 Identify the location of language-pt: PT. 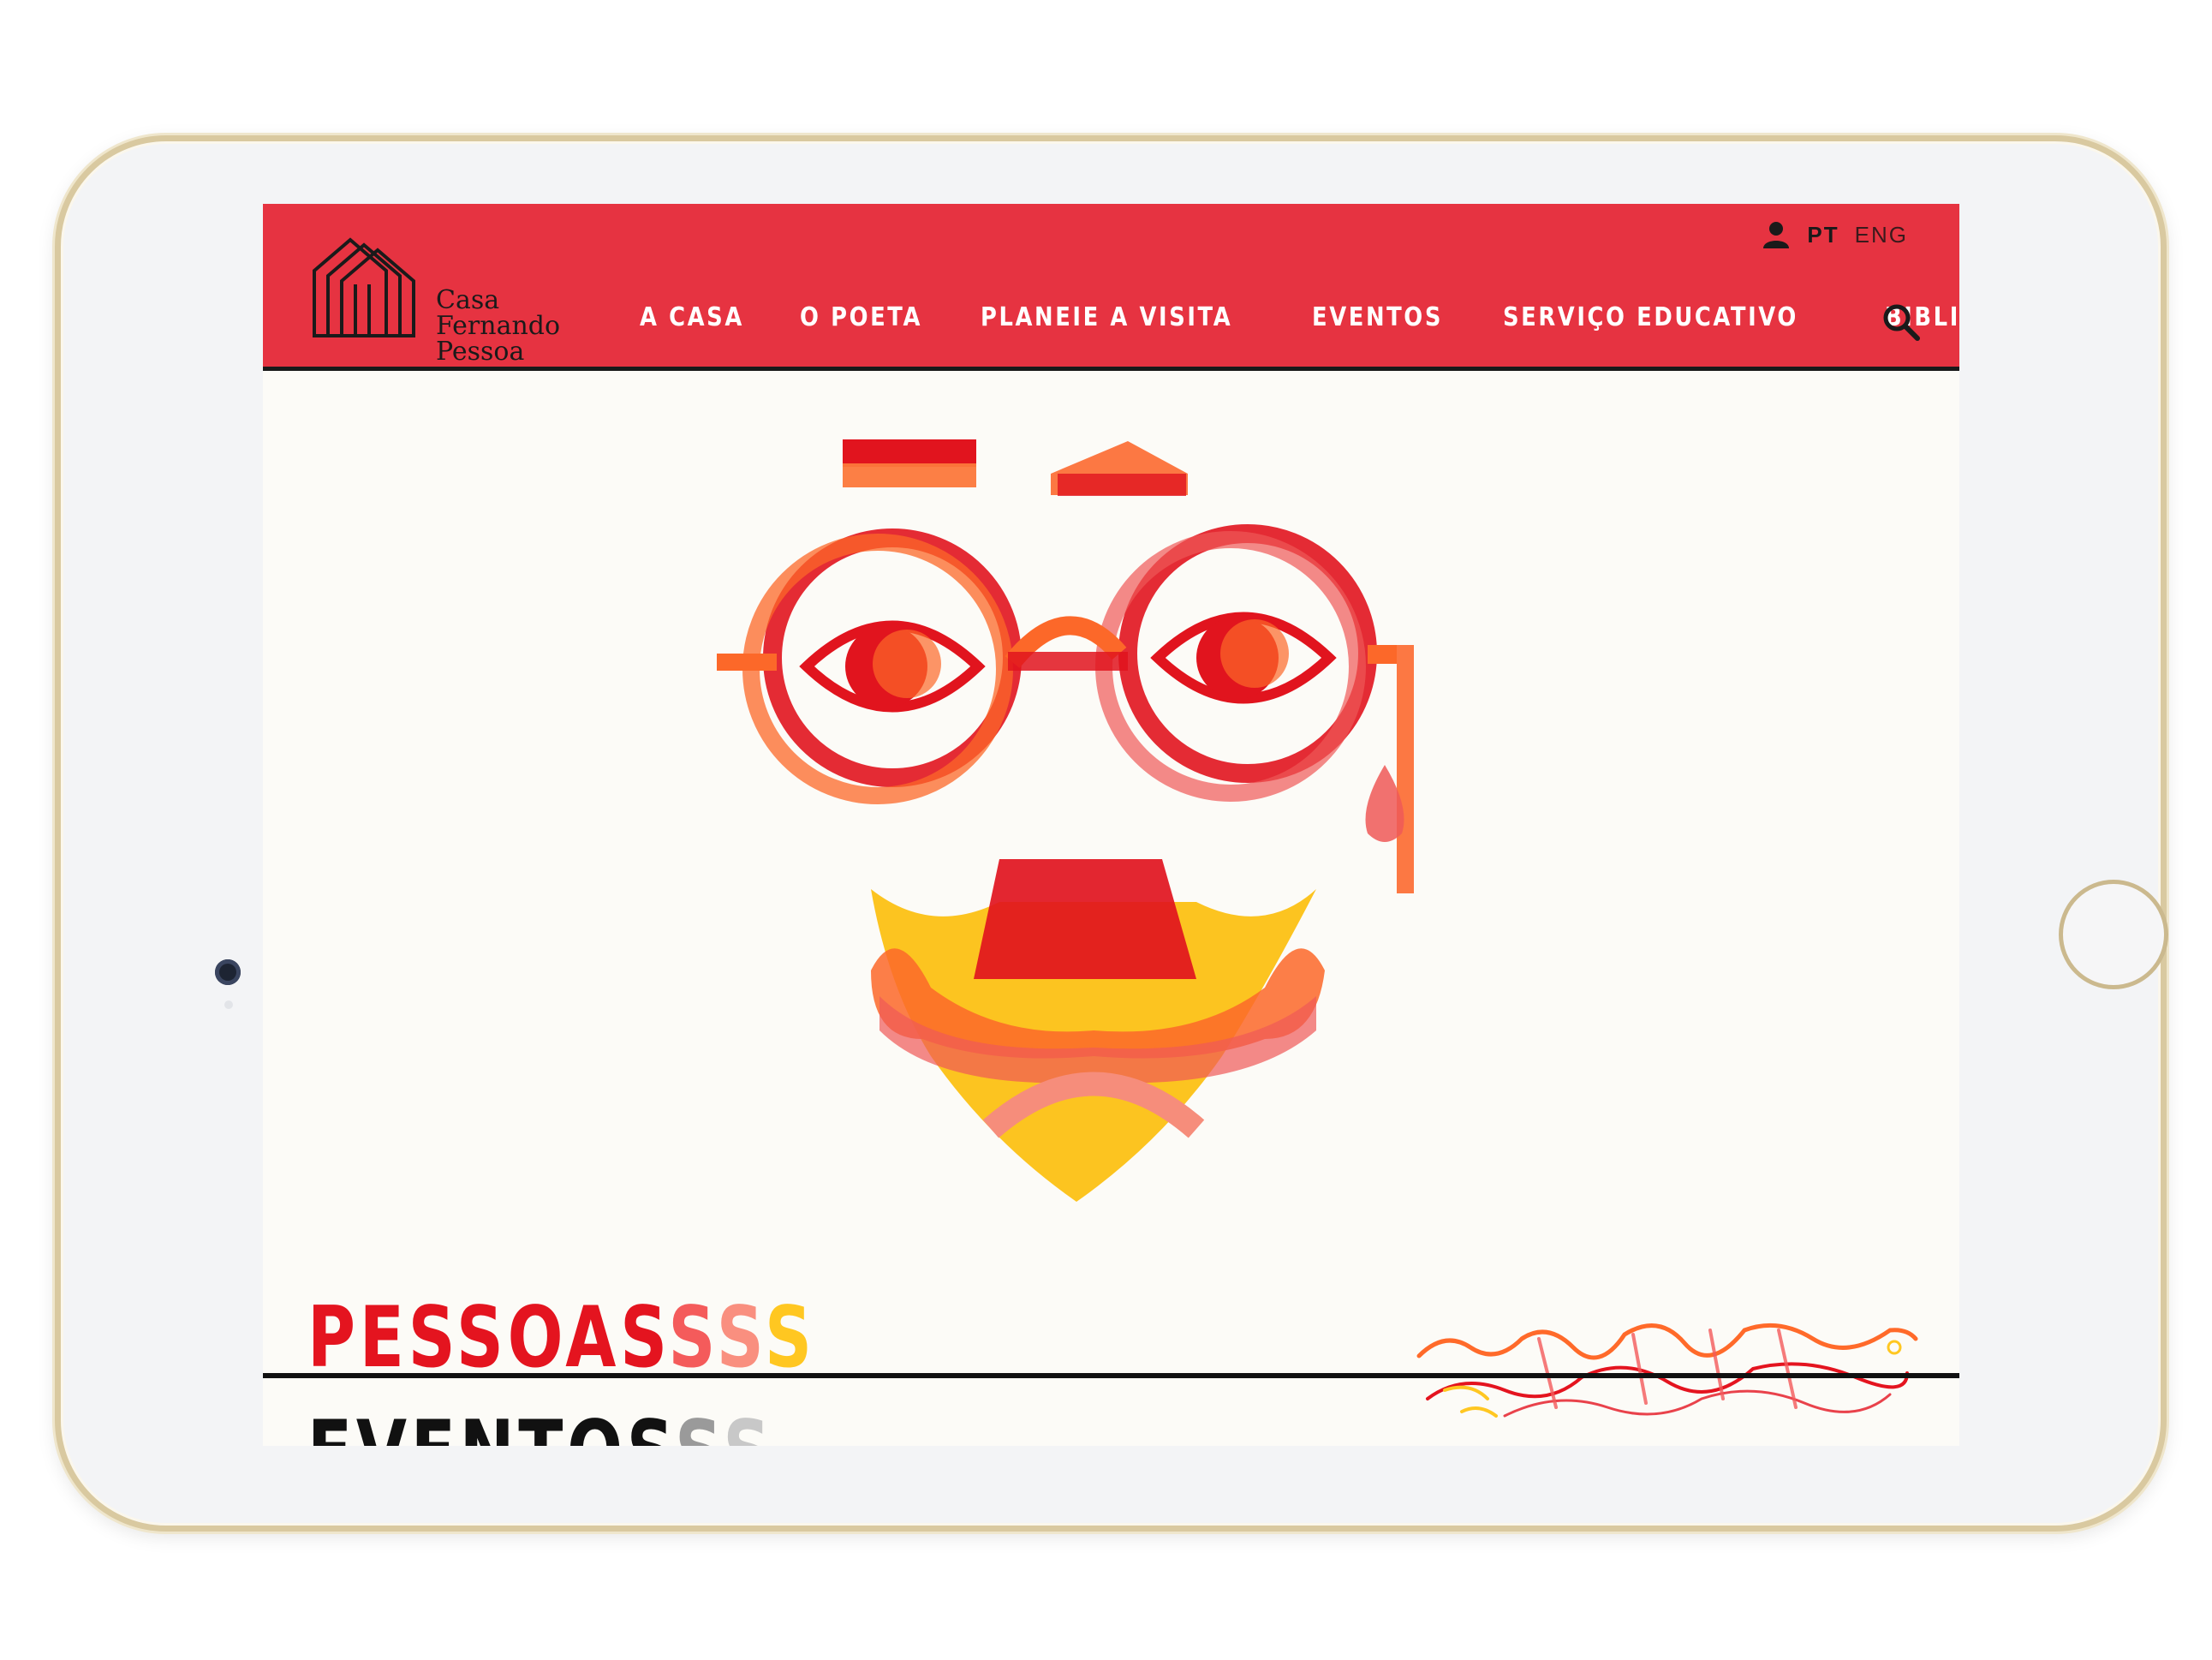
(1823, 235).